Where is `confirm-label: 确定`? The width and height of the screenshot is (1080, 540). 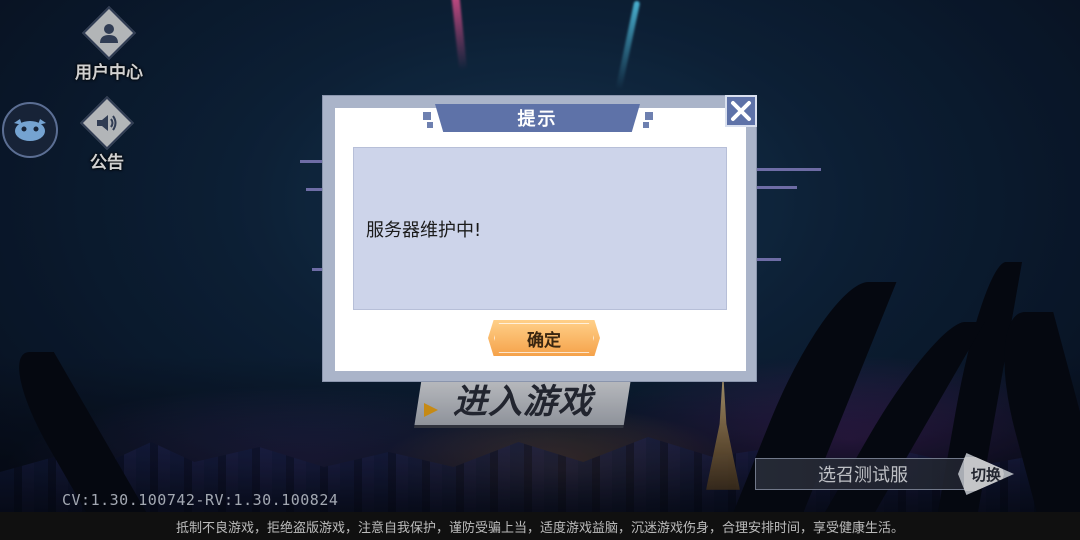 confirm-label: 确定 is located at coordinates (544, 340).